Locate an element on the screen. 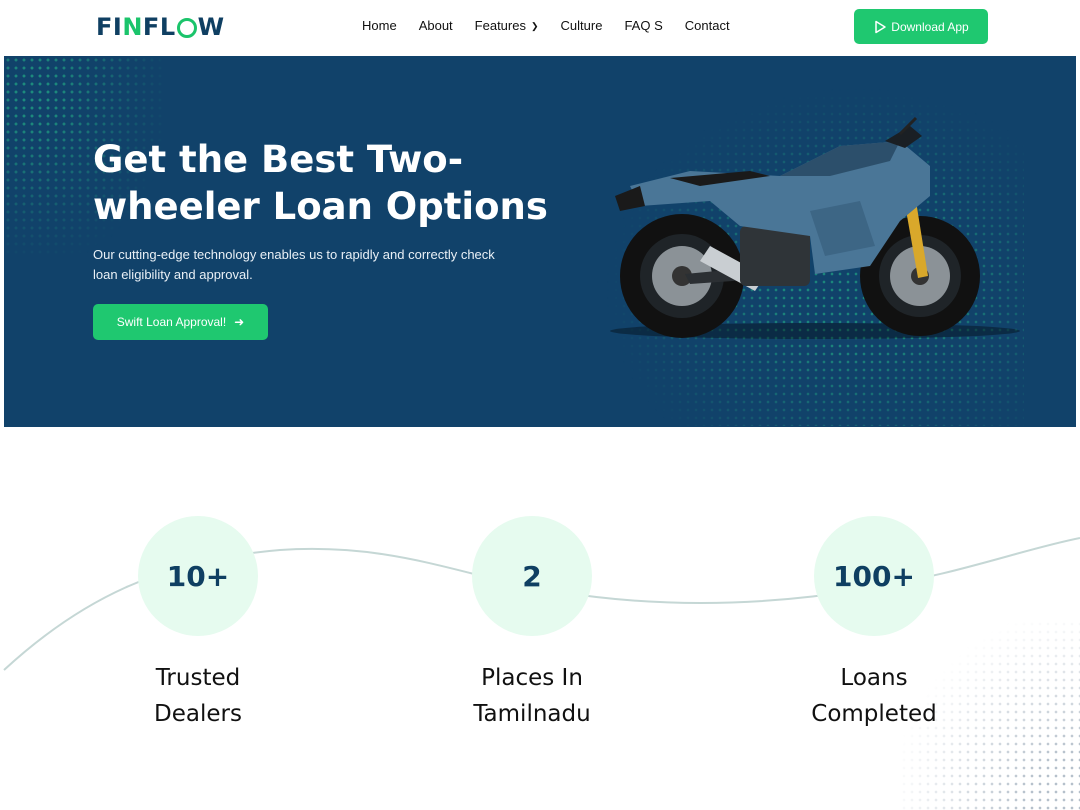 The width and height of the screenshot is (1080, 810). play-icon is located at coordinates (881, 26).